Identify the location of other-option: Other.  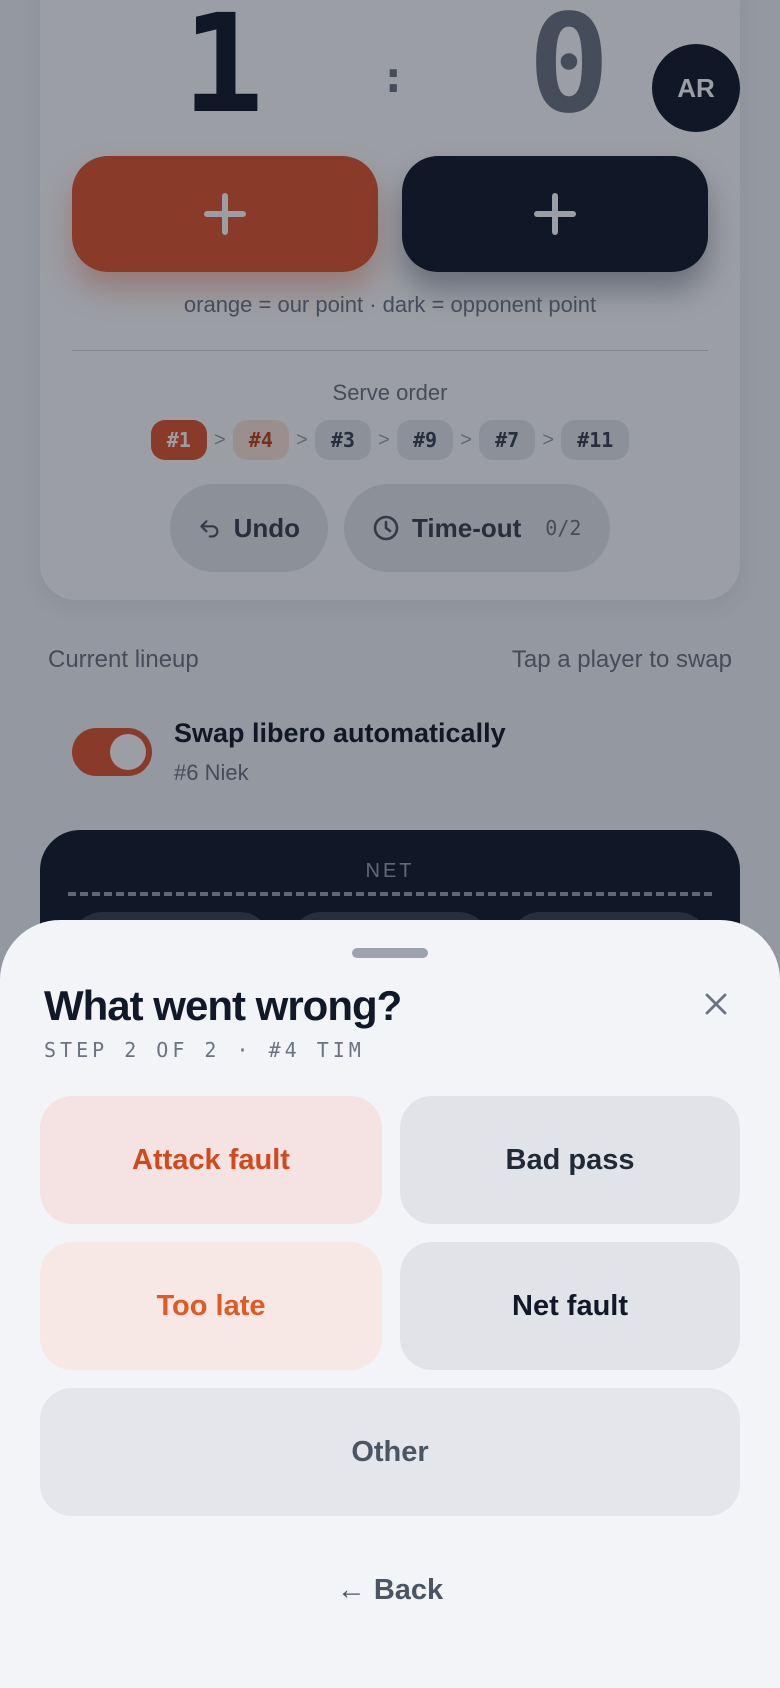
(390, 1452).